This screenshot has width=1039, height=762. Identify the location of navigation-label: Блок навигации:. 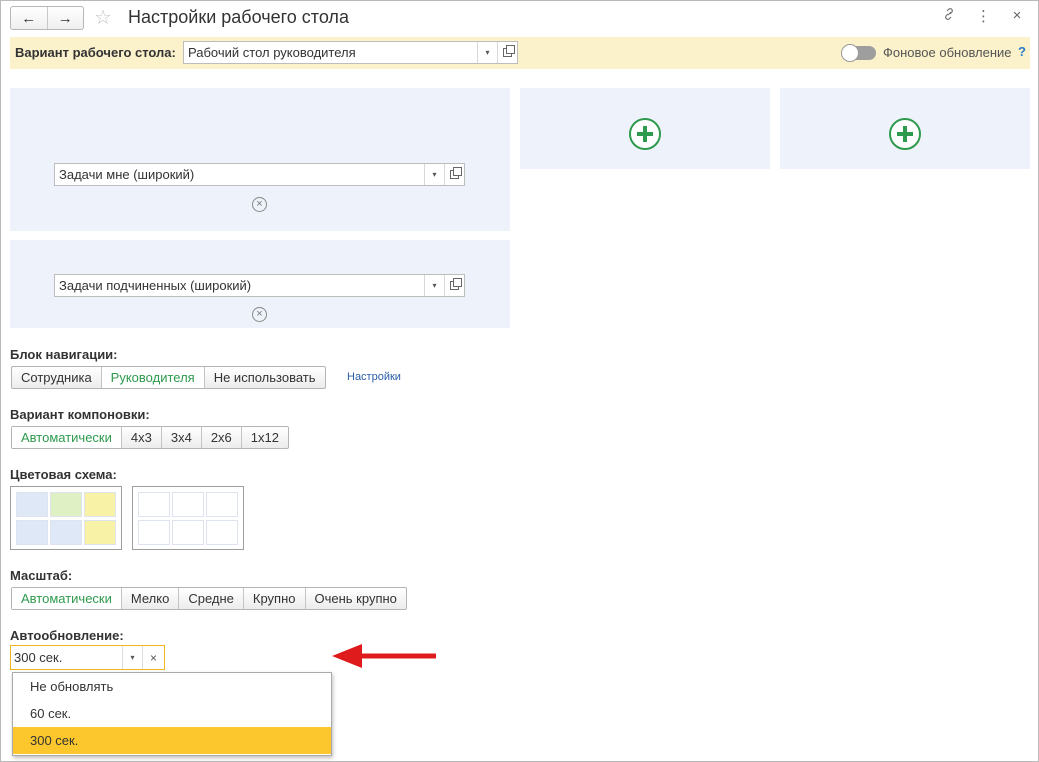
(64, 354).